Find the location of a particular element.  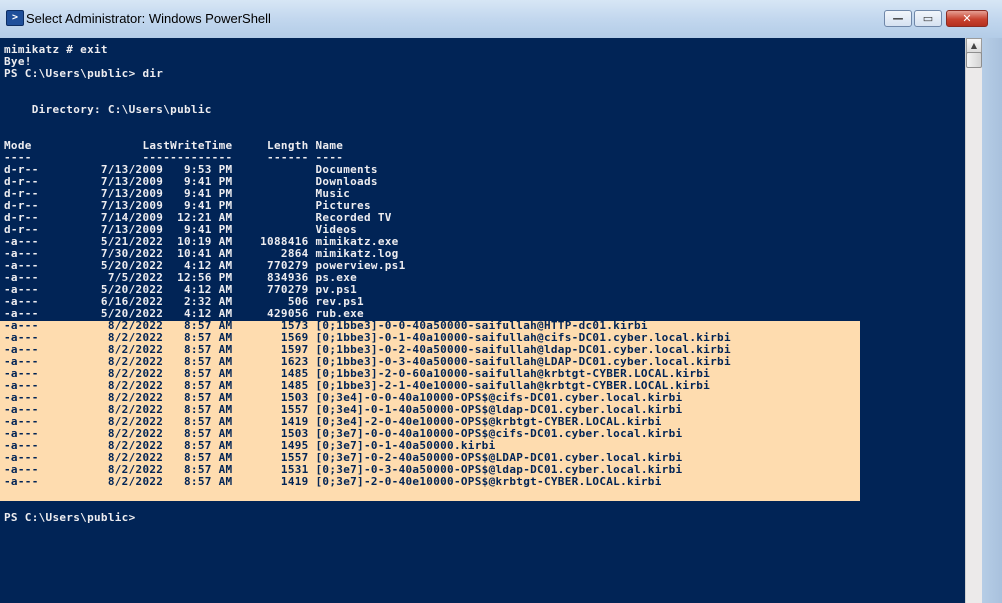

close-button: ✕ is located at coordinates (967, 18).